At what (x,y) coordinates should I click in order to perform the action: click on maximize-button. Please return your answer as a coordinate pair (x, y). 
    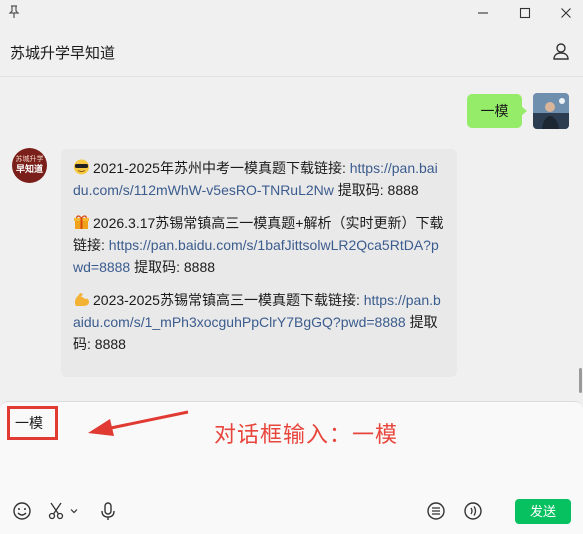
    Looking at the image, I should click on (525, 13).